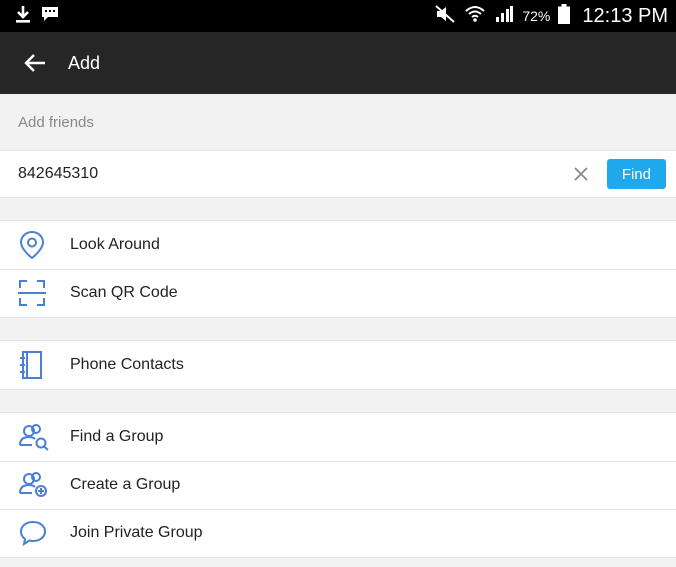  I want to click on friend-search-input, so click(294, 174).